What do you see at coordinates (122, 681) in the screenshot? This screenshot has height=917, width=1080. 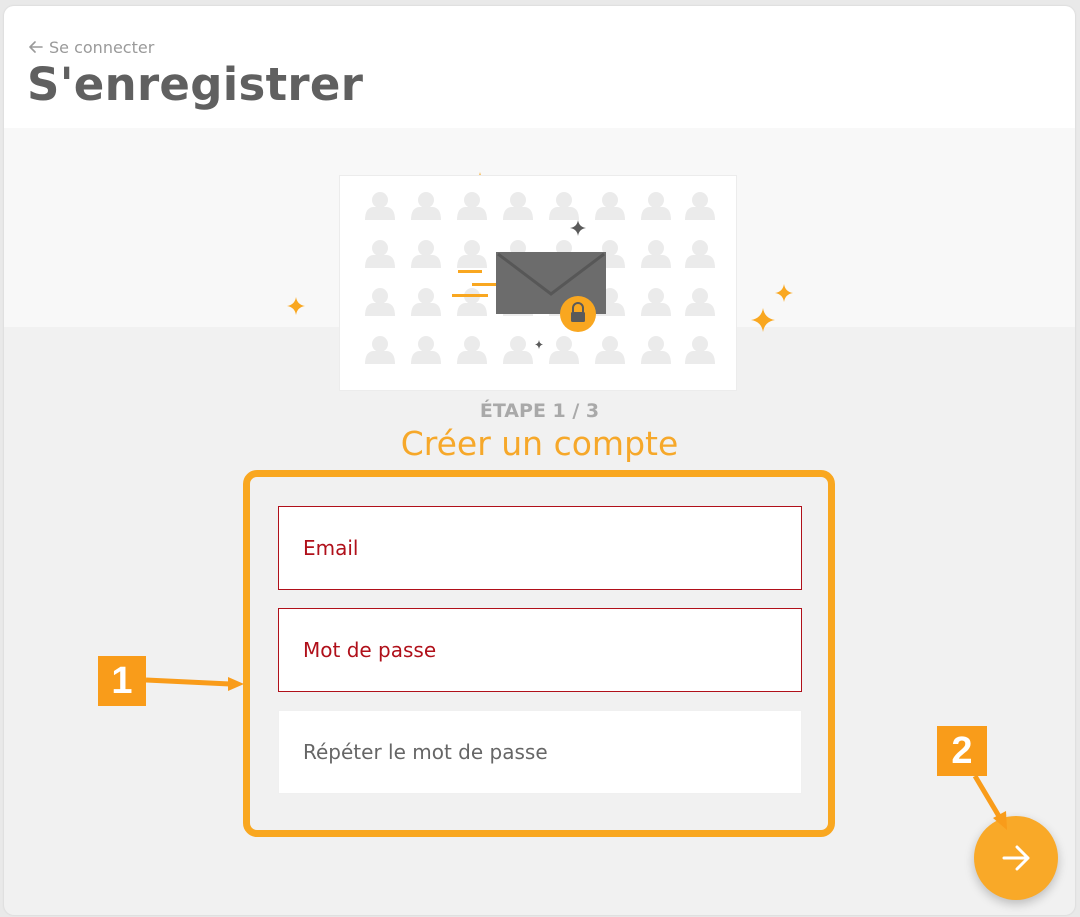 I see `annotation-badge-1: 1` at bounding box center [122, 681].